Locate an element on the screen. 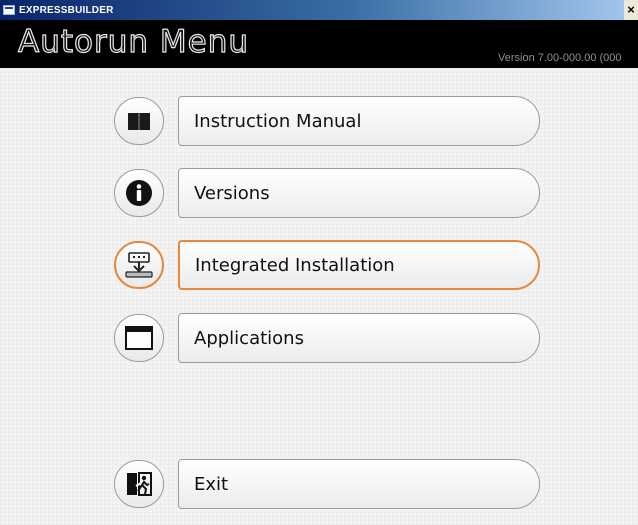 The height and width of the screenshot is (525, 638). instruction-manual-label-box: Instruction Manual is located at coordinates (359, 121).